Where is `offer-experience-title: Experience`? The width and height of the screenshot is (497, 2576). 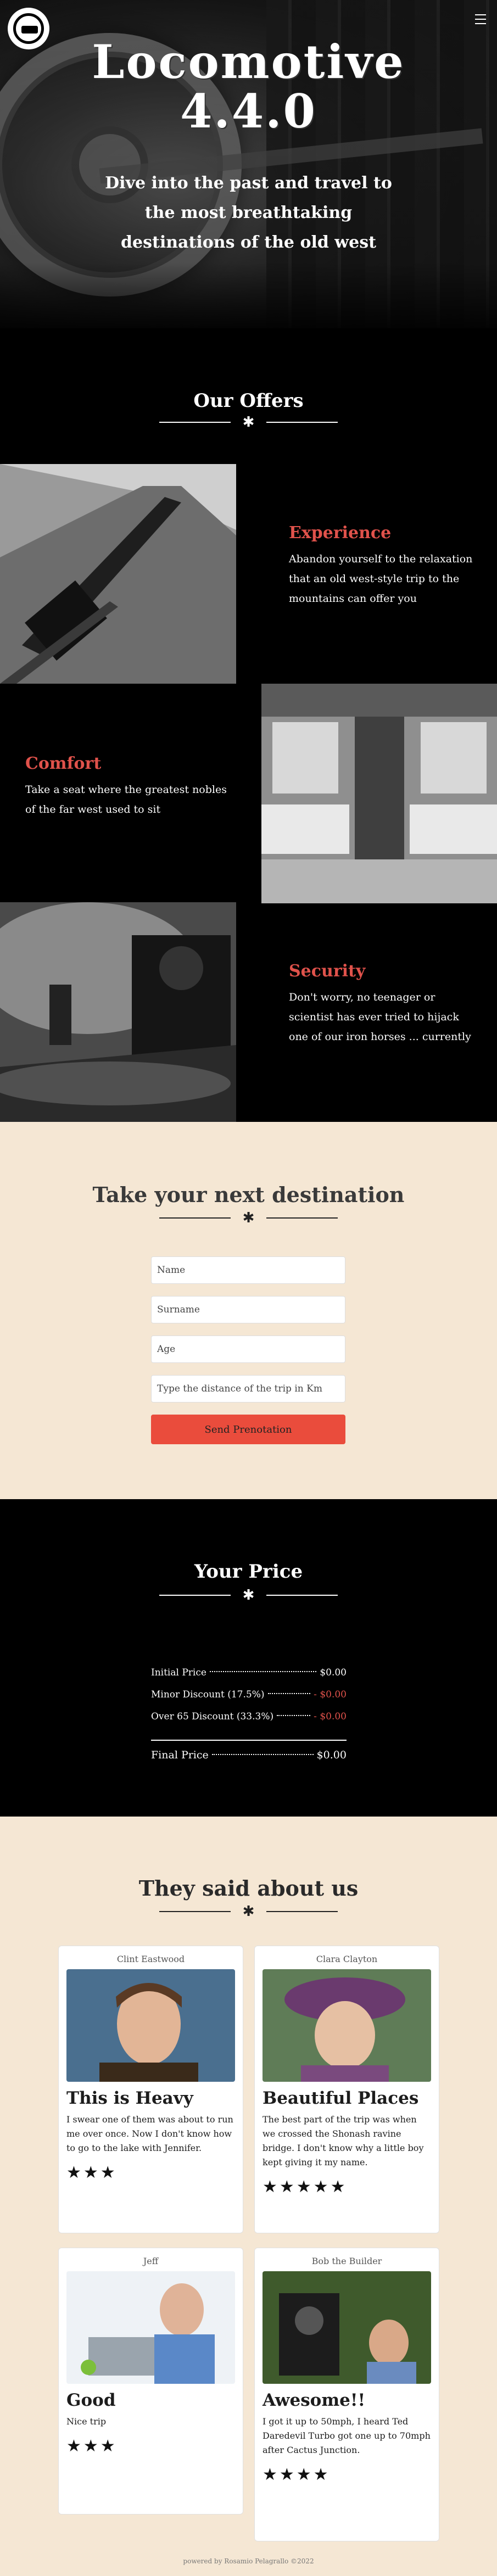
offer-experience-title: Experience is located at coordinates (340, 533).